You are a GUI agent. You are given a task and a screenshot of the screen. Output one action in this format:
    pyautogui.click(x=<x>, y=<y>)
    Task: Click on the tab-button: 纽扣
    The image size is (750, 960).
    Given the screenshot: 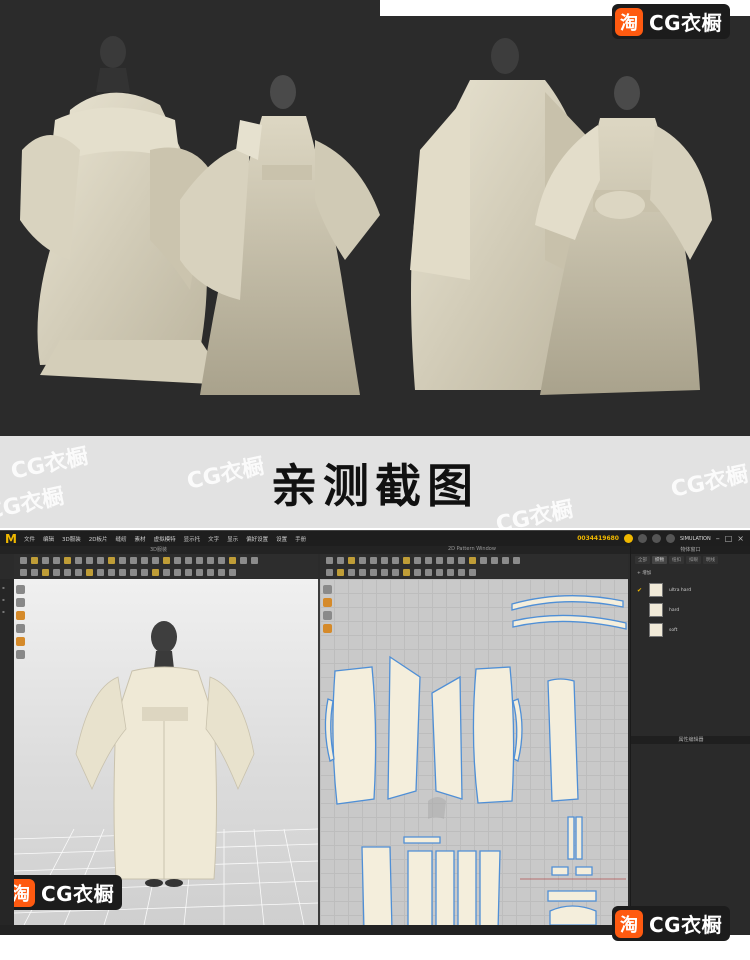 What is the action you would take?
    pyautogui.click(x=676, y=560)
    